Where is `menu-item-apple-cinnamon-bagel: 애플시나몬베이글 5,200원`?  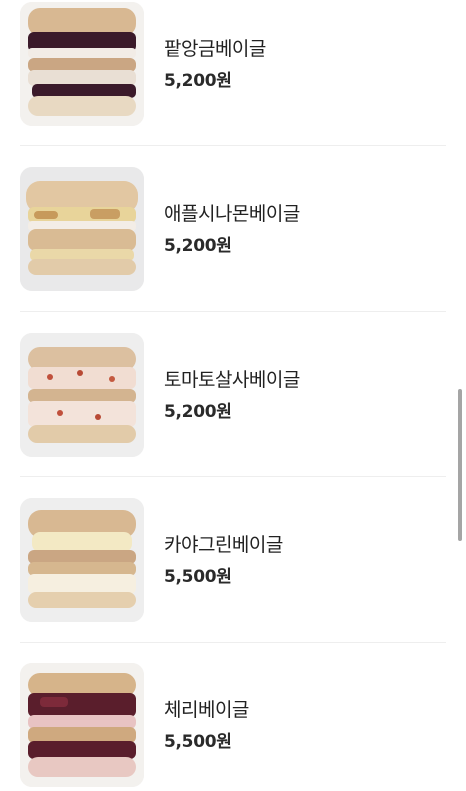
menu-item-apple-cinnamon-bagel: 애플시나몬베이글 5,200원 is located at coordinates (233, 229).